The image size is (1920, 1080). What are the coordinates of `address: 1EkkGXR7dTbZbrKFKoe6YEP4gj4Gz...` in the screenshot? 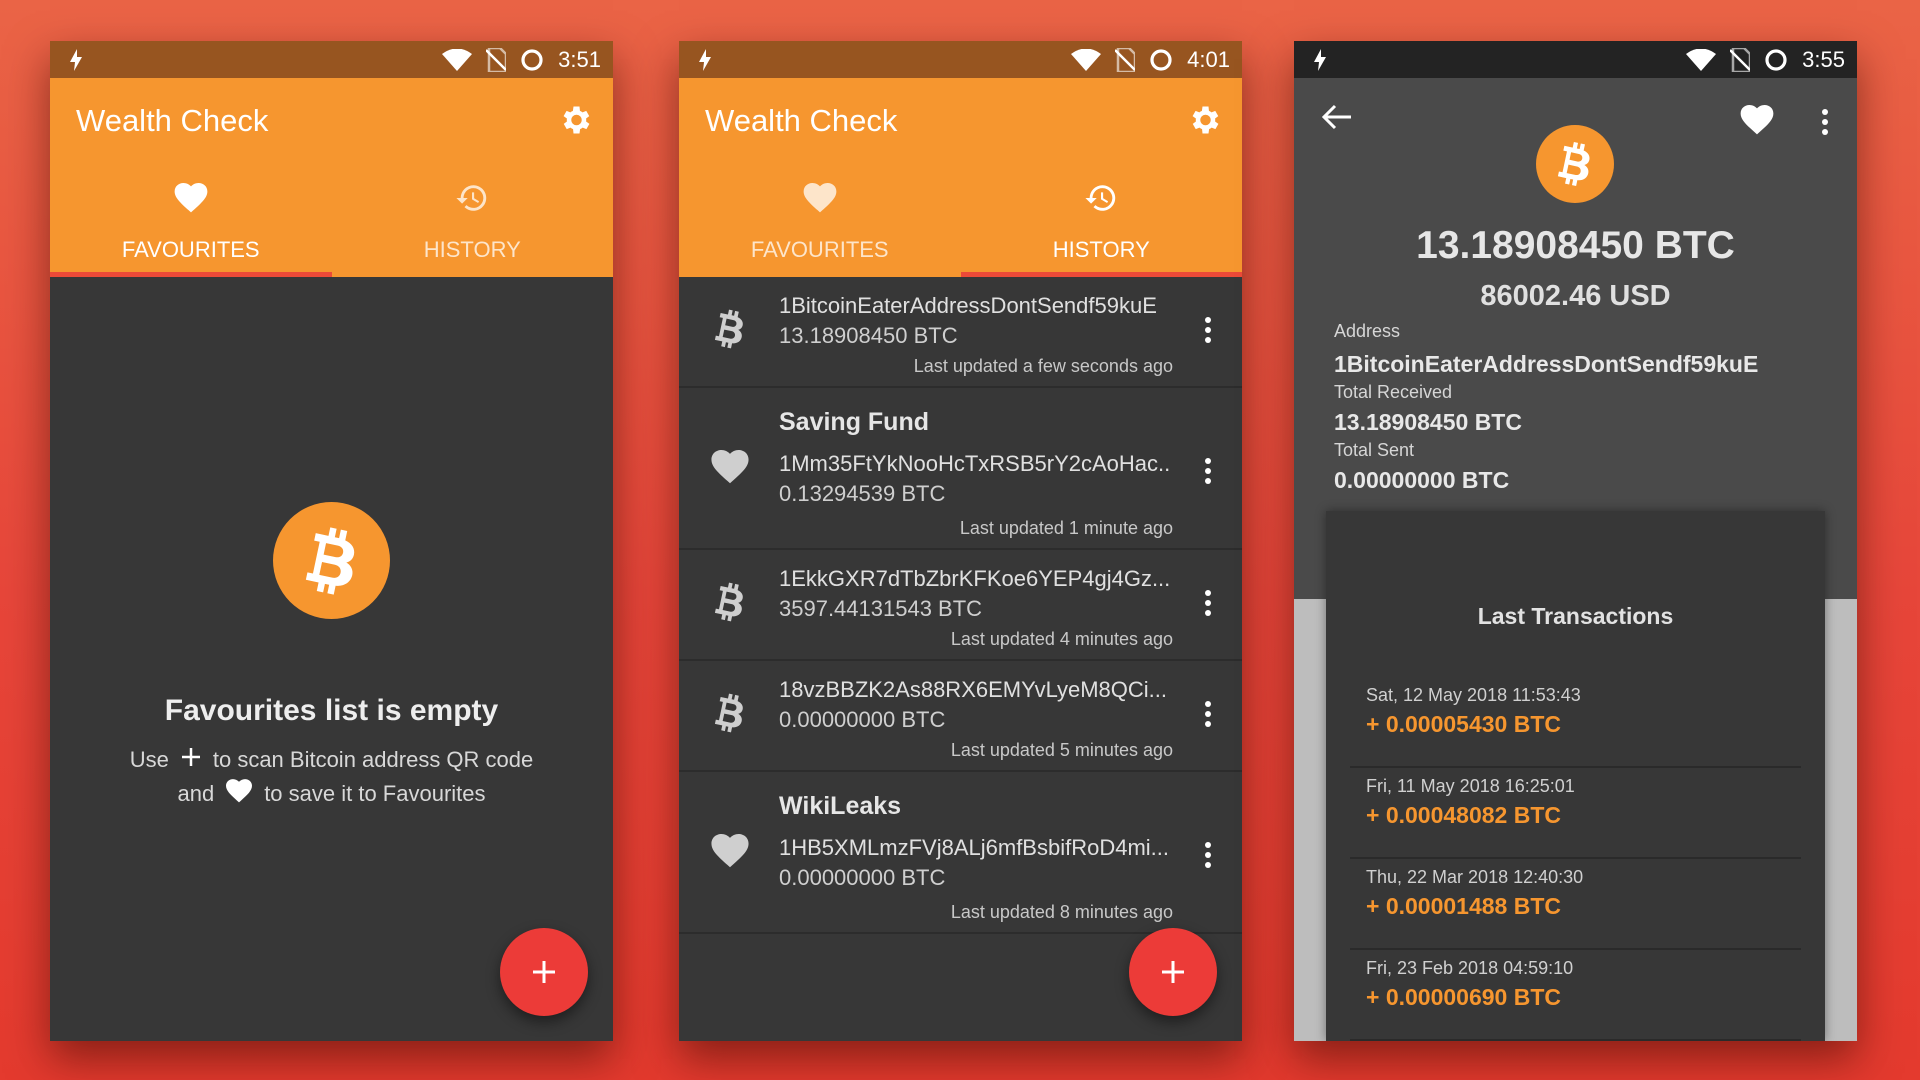 It's located at (975, 578).